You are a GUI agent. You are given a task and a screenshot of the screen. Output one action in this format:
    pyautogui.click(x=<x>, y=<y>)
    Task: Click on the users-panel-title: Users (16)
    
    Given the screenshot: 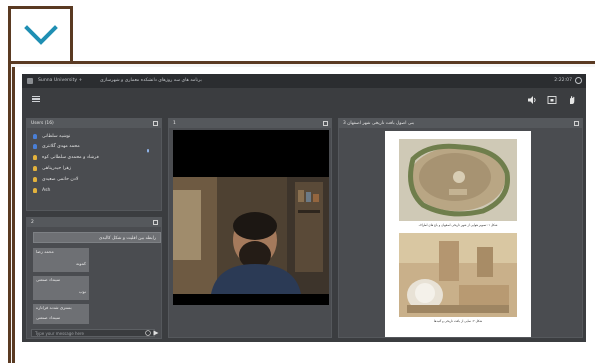 What is the action you would take?
    pyautogui.click(x=42, y=123)
    